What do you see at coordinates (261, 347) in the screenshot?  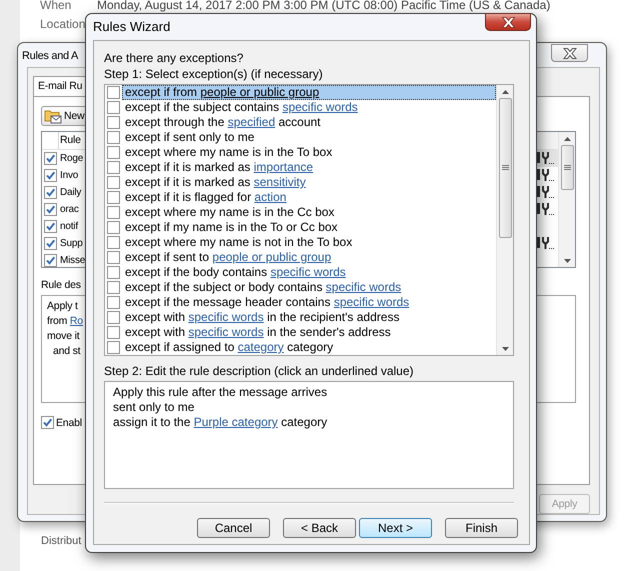 I see `link: category` at bounding box center [261, 347].